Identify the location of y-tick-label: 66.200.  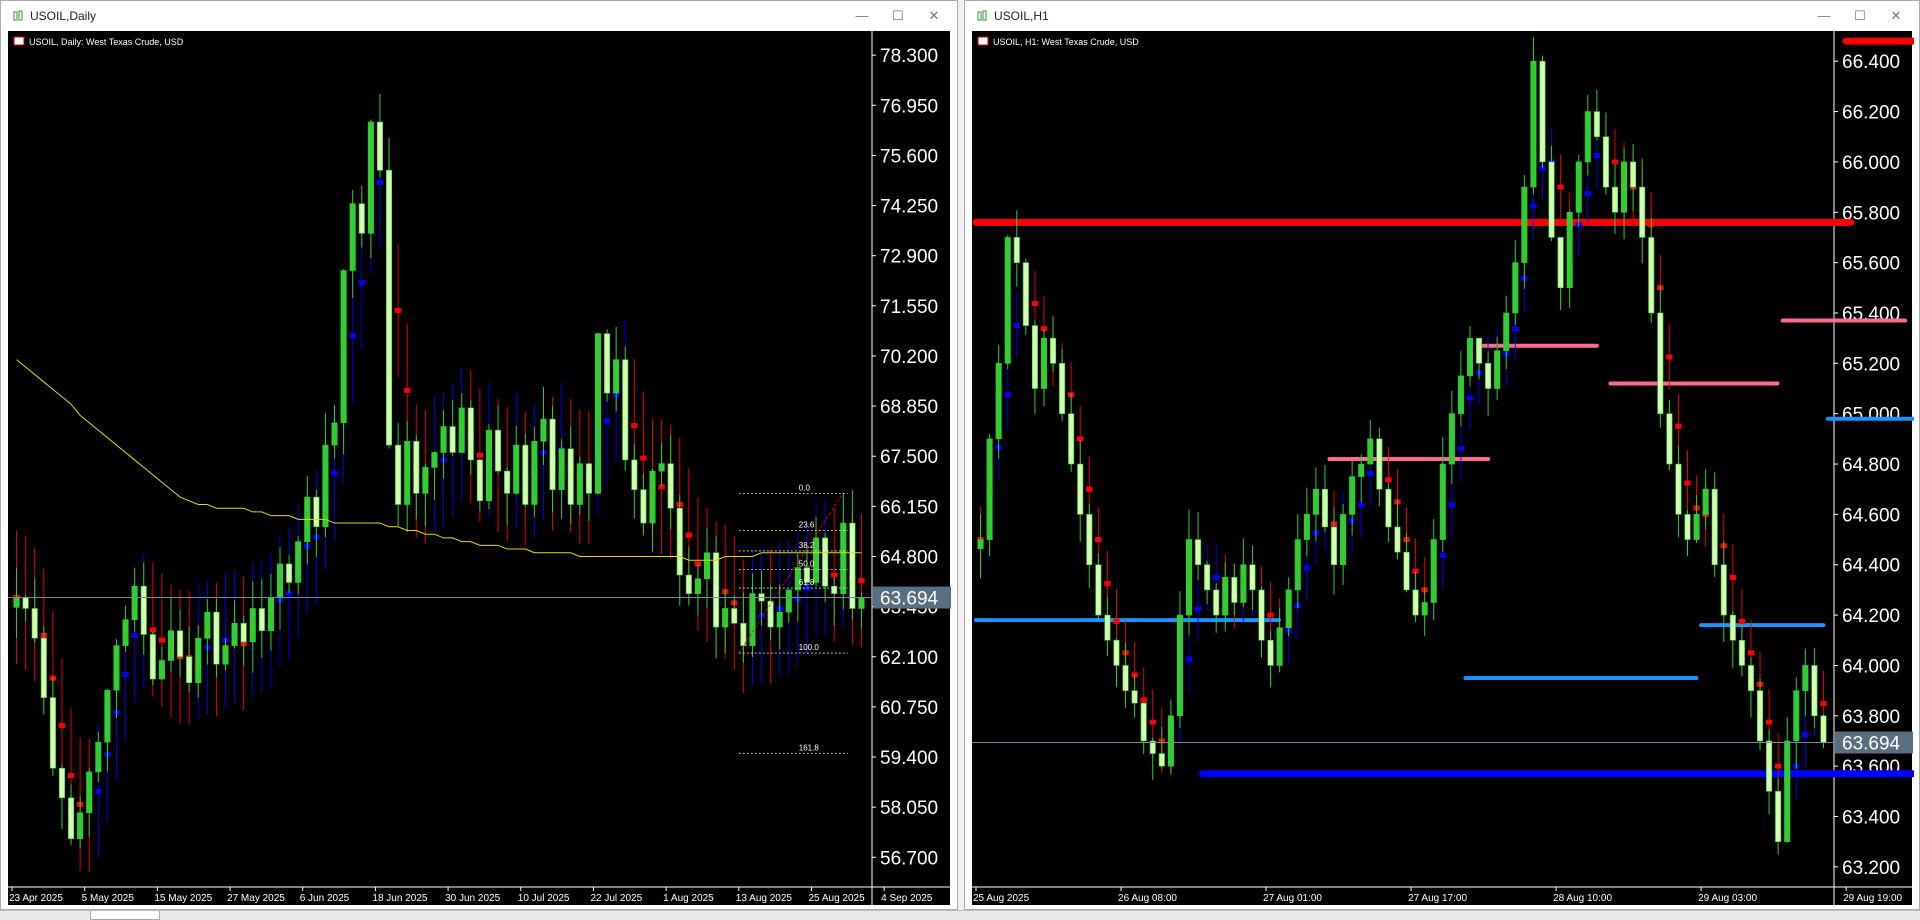
(1871, 113).